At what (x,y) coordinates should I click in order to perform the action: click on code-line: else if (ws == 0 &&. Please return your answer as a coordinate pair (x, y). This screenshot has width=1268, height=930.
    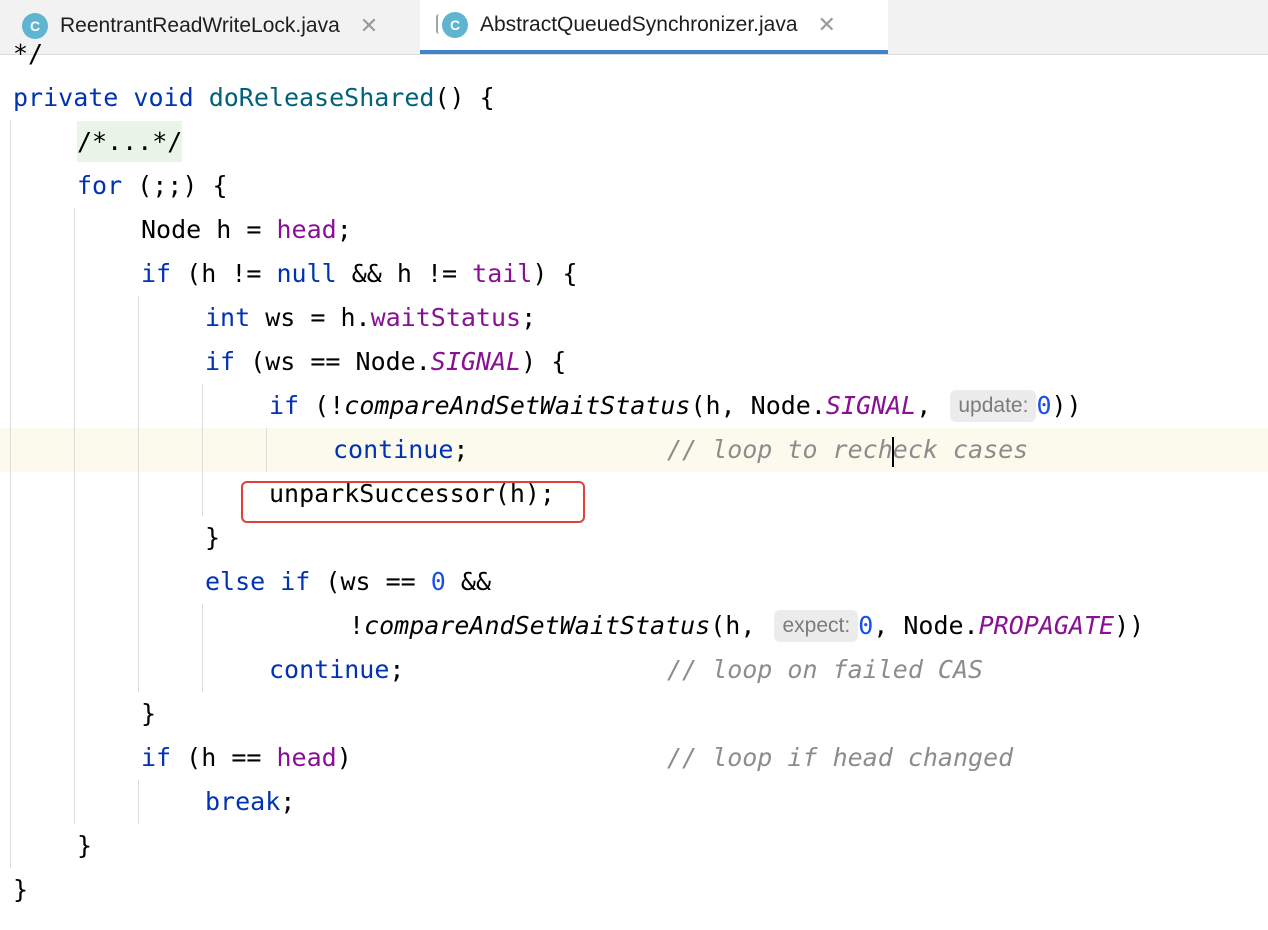
    Looking at the image, I should click on (348, 581).